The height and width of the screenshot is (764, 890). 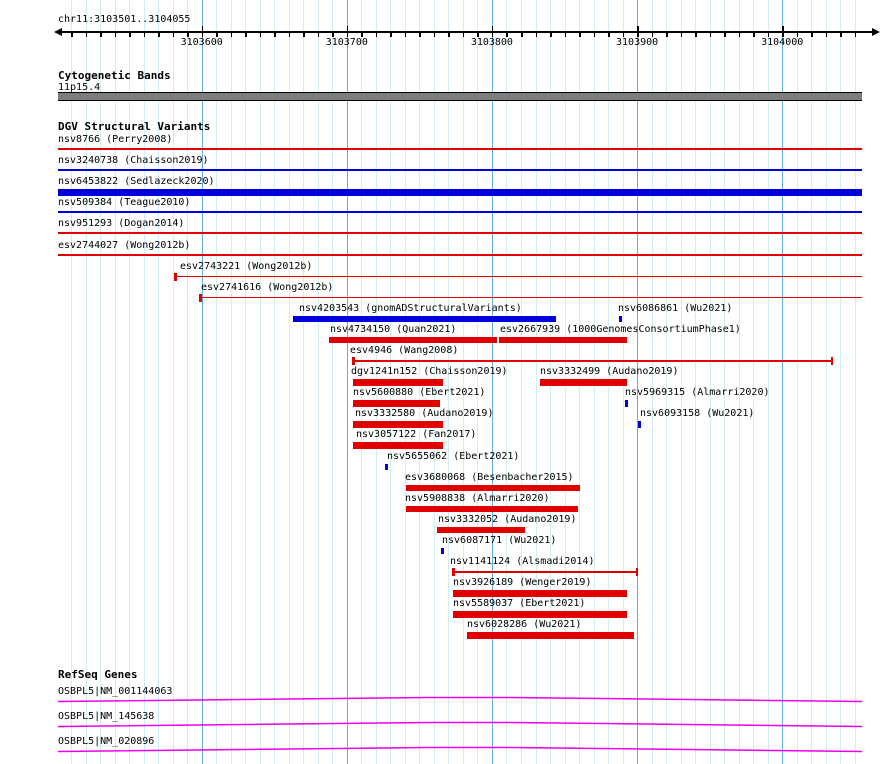 What do you see at coordinates (638, 31) in the screenshot?
I see `ruler-major-tick` at bounding box center [638, 31].